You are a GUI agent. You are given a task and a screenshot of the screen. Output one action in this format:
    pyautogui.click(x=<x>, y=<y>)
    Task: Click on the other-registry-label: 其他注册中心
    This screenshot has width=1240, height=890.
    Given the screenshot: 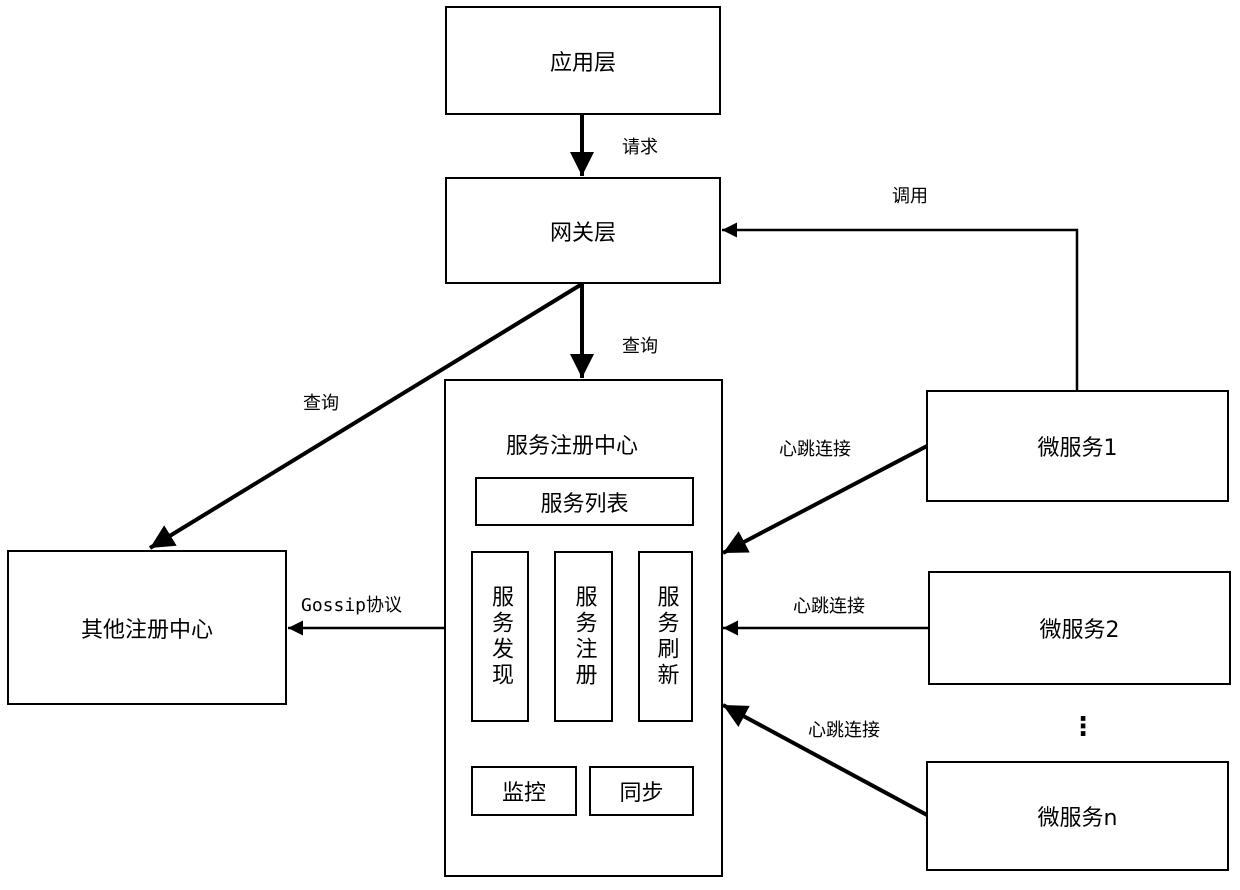 What is the action you would take?
    pyautogui.click(x=146, y=630)
    